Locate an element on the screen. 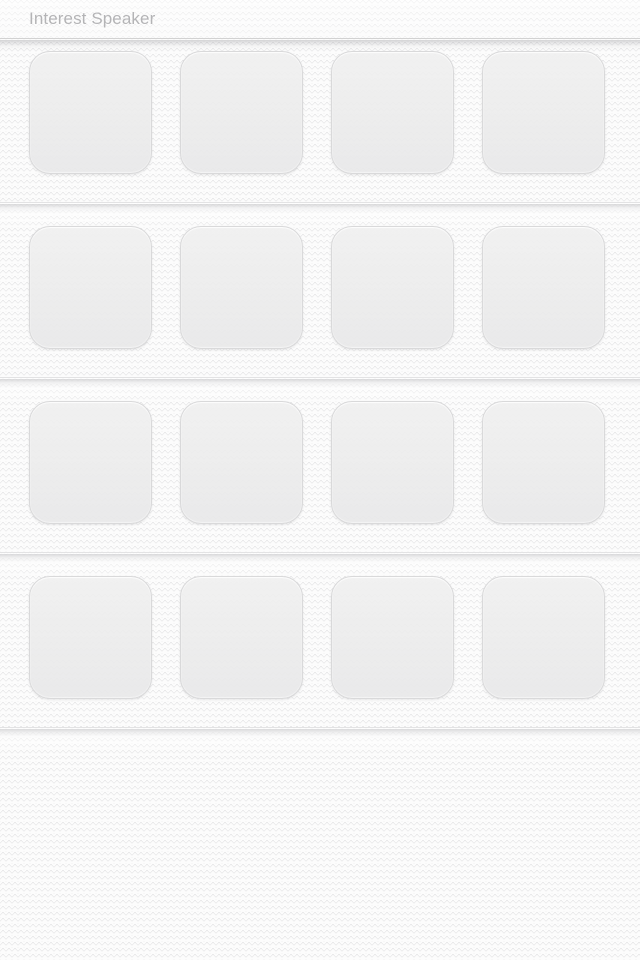 This screenshot has height=960, width=640. header-shadow is located at coordinates (320, 45).